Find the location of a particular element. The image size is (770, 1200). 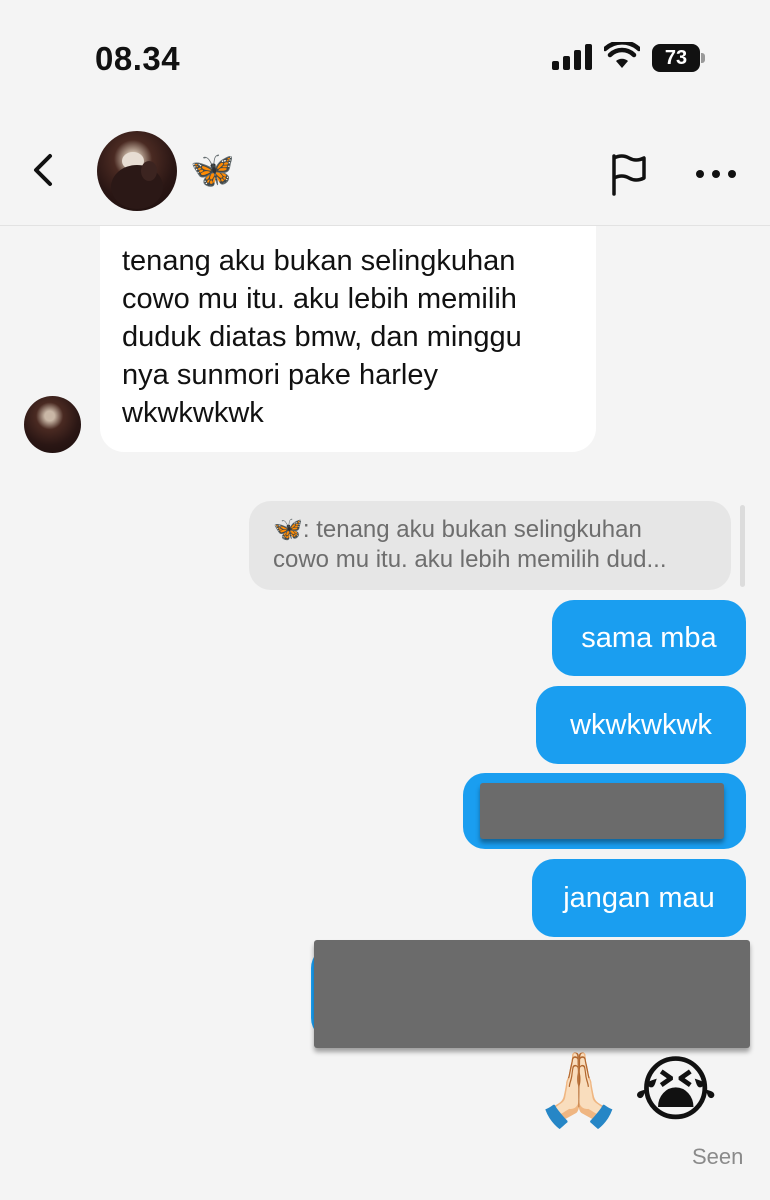

sent-message: sama mba is located at coordinates (649, 638).